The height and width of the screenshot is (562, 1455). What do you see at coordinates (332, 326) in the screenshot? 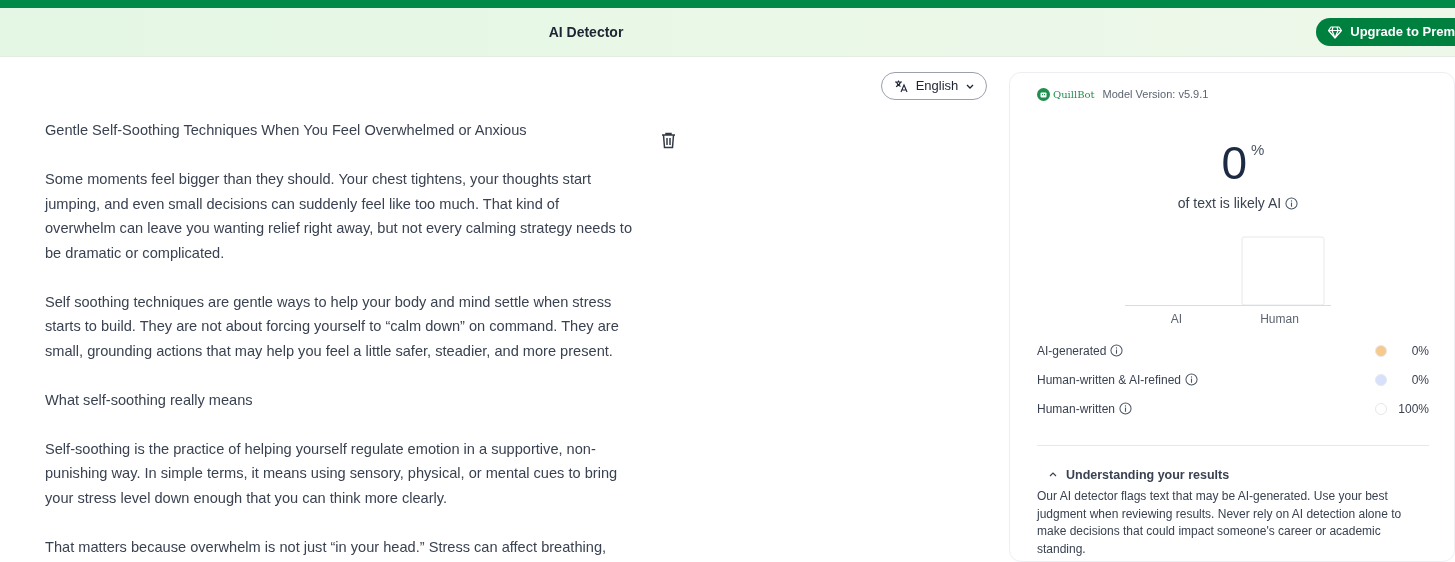
I see `editor-paragraph: Self soothing techniques are gentle ways to help your body and mind settle when stress starts to build. They are not about forcing yourself to “calm down” on command. They are small, grounding actions that may help you feel a little safer, steadier, and more present.` at bounding box center [332, 326].